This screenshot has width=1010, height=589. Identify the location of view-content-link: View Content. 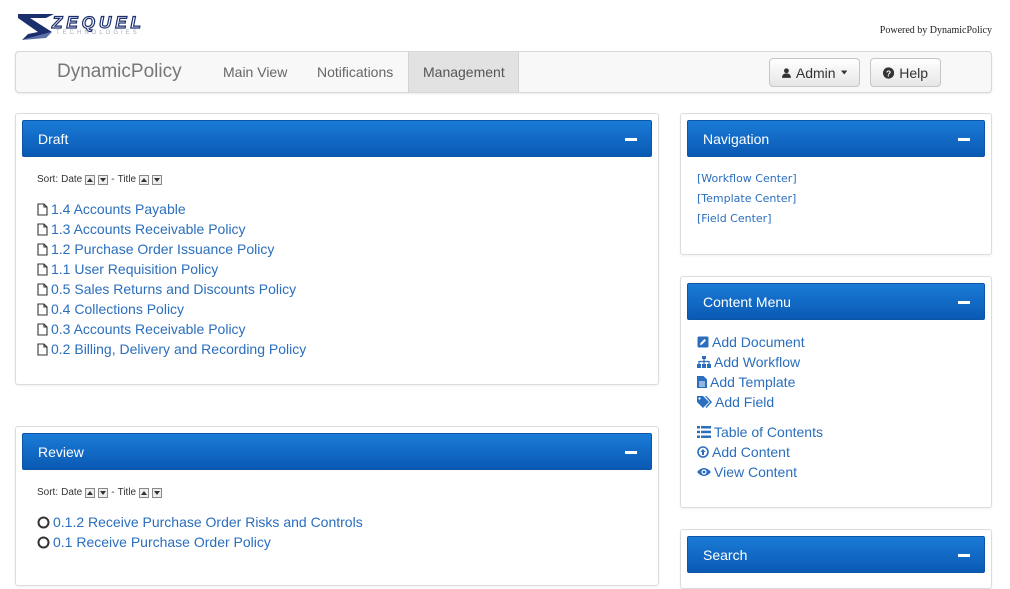
(760, 472).